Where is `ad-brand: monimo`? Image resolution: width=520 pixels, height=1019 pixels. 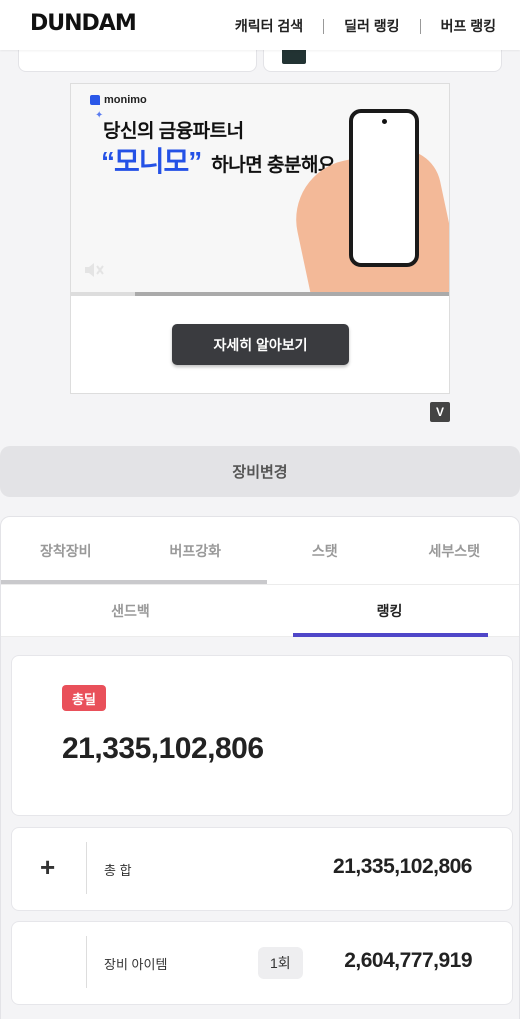 ad-brand: monimo is located at coordinates (118, 100).